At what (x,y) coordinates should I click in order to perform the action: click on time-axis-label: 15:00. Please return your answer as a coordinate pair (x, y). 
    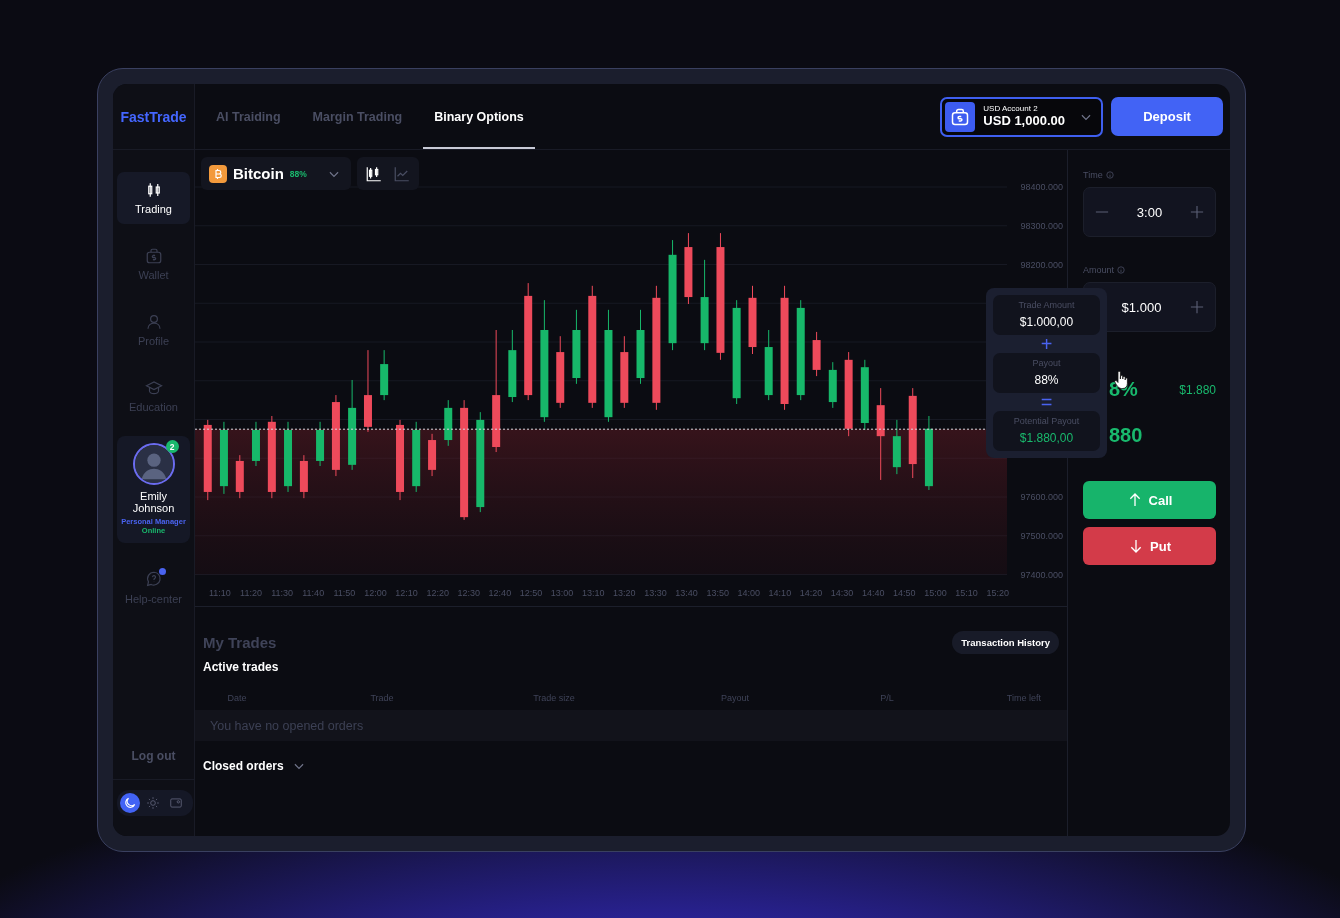
    Looking at the image, I should click on (935, 593).